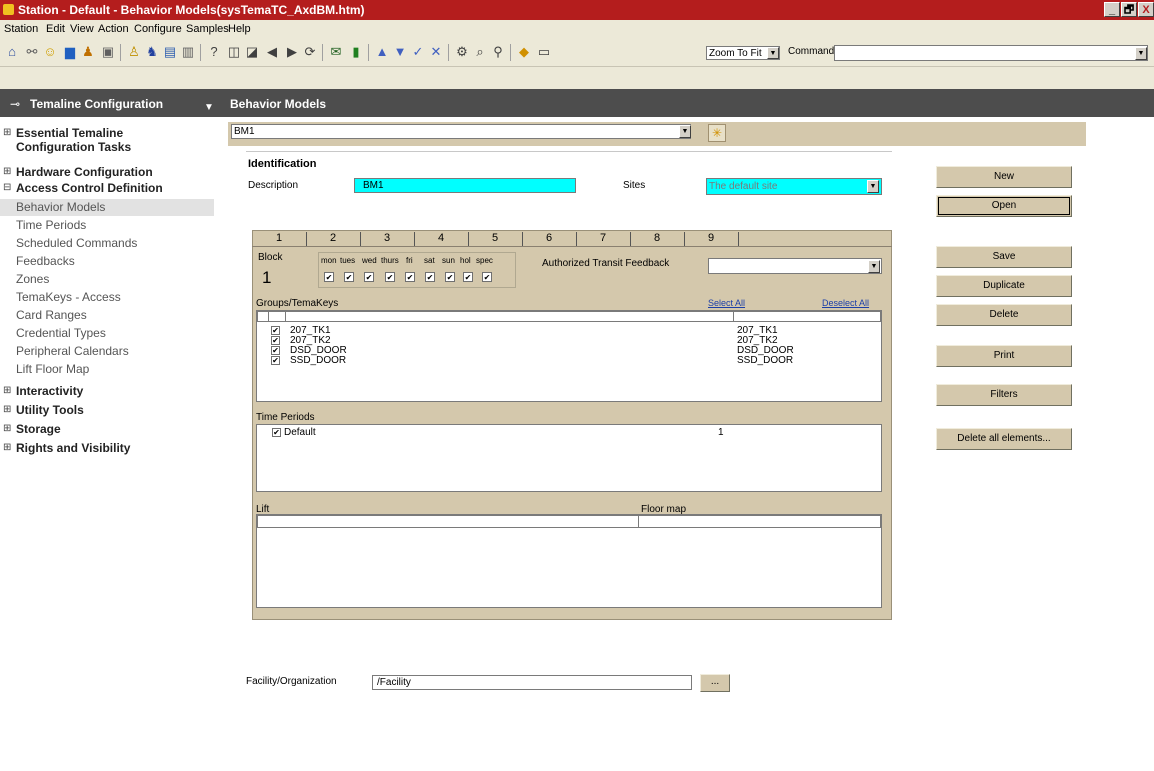  I want to click on filters-button: Filters, so click(1004, 395).